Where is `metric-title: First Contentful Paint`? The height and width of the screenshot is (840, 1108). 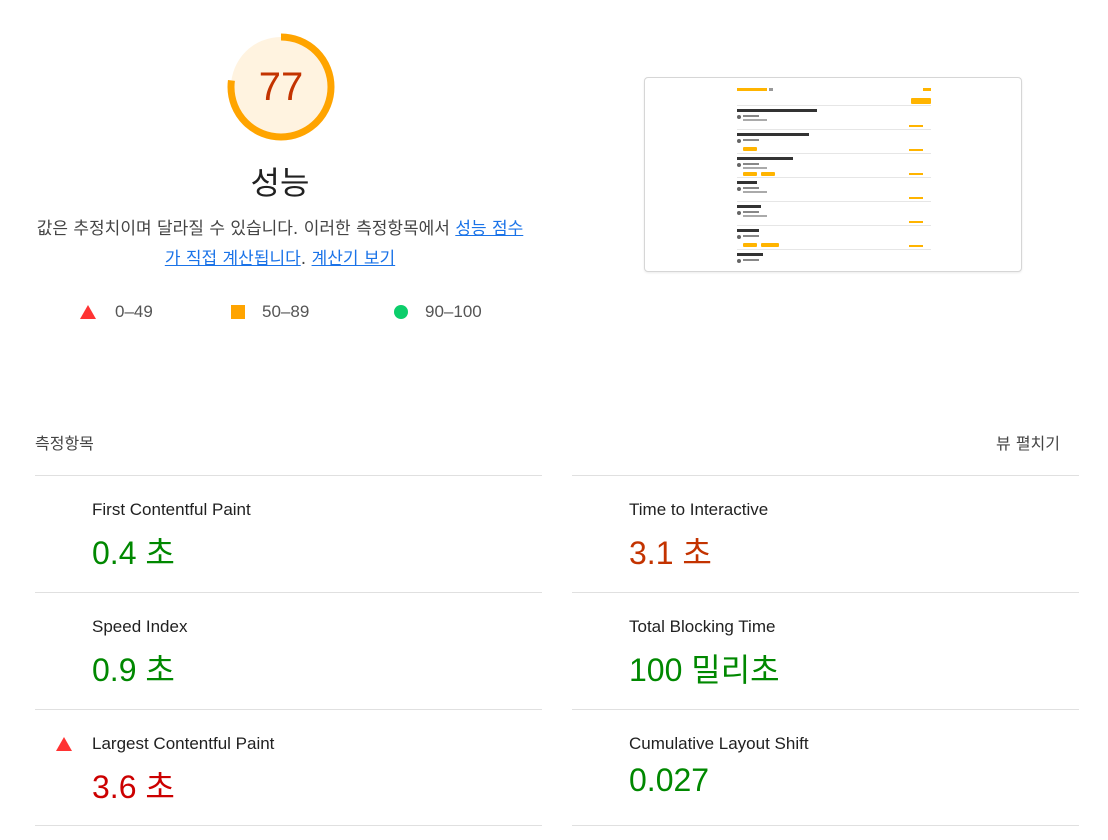 metric-title: First Contentful Paint is located at coordinates (171, 509).